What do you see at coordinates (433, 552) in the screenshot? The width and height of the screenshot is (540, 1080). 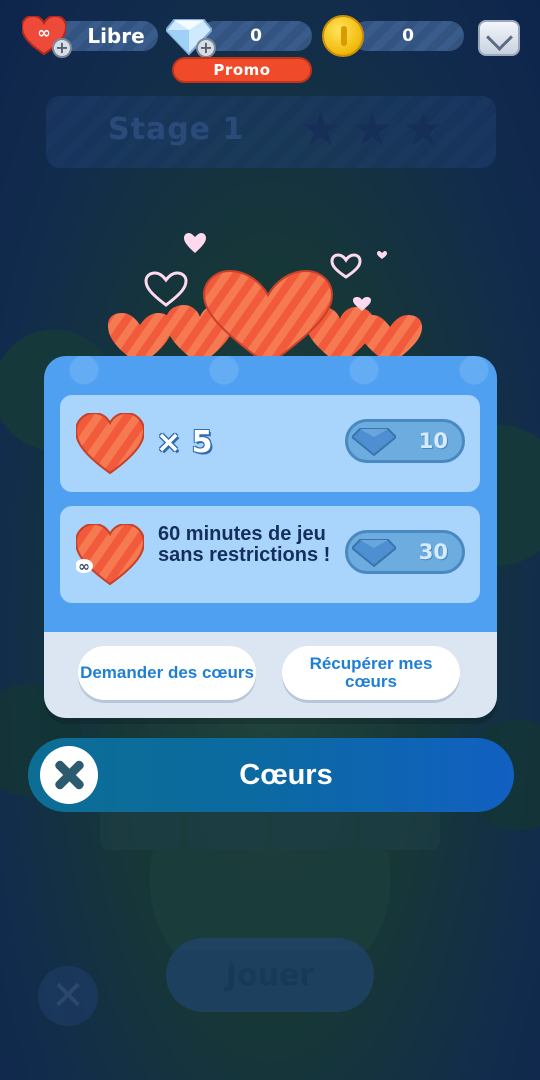 I see `price-value: 30` at bounding box center [433, 552].